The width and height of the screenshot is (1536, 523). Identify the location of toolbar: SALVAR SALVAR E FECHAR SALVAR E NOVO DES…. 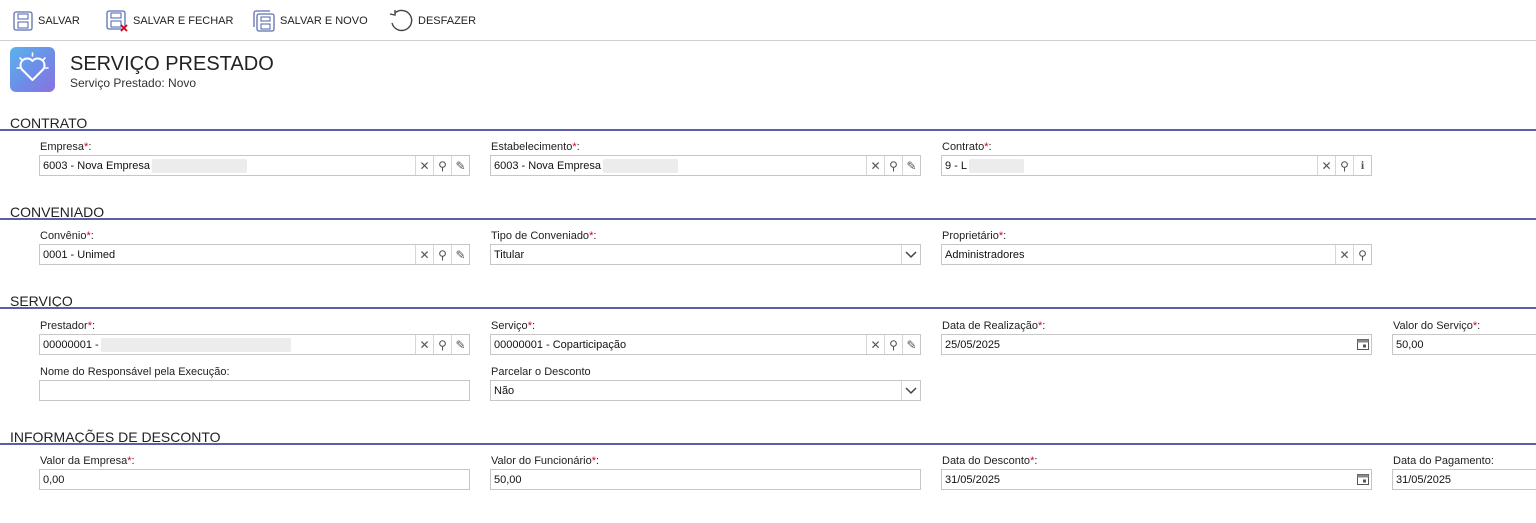
(768, 20).